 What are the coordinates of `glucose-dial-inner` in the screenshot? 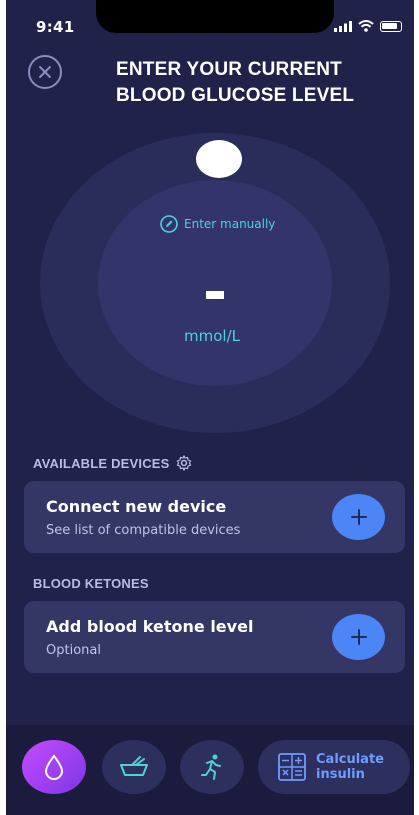 It's located at (215, 283).